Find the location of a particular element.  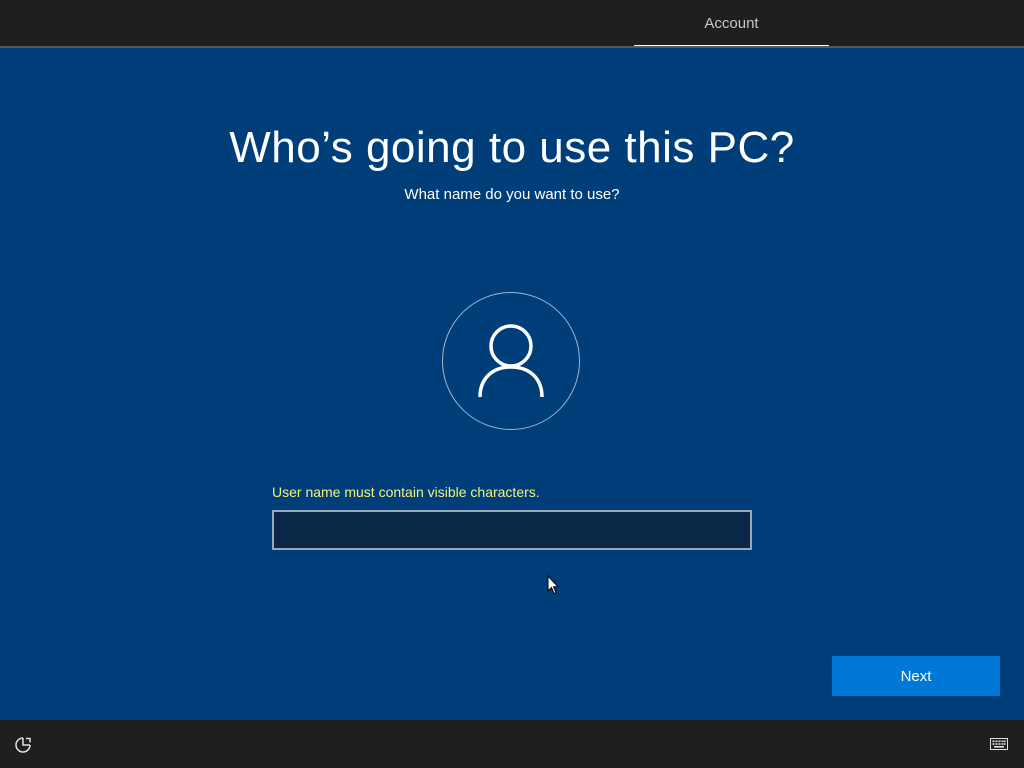

next-button-label: Next is located at coordinates (916, 676).